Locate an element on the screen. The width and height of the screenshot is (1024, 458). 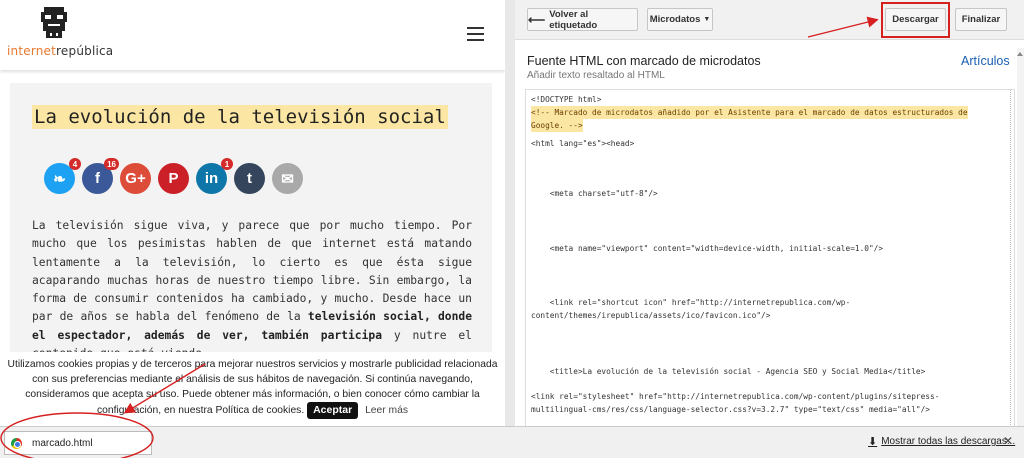
code-line: Google. --> is located at coordinates (557, 126).